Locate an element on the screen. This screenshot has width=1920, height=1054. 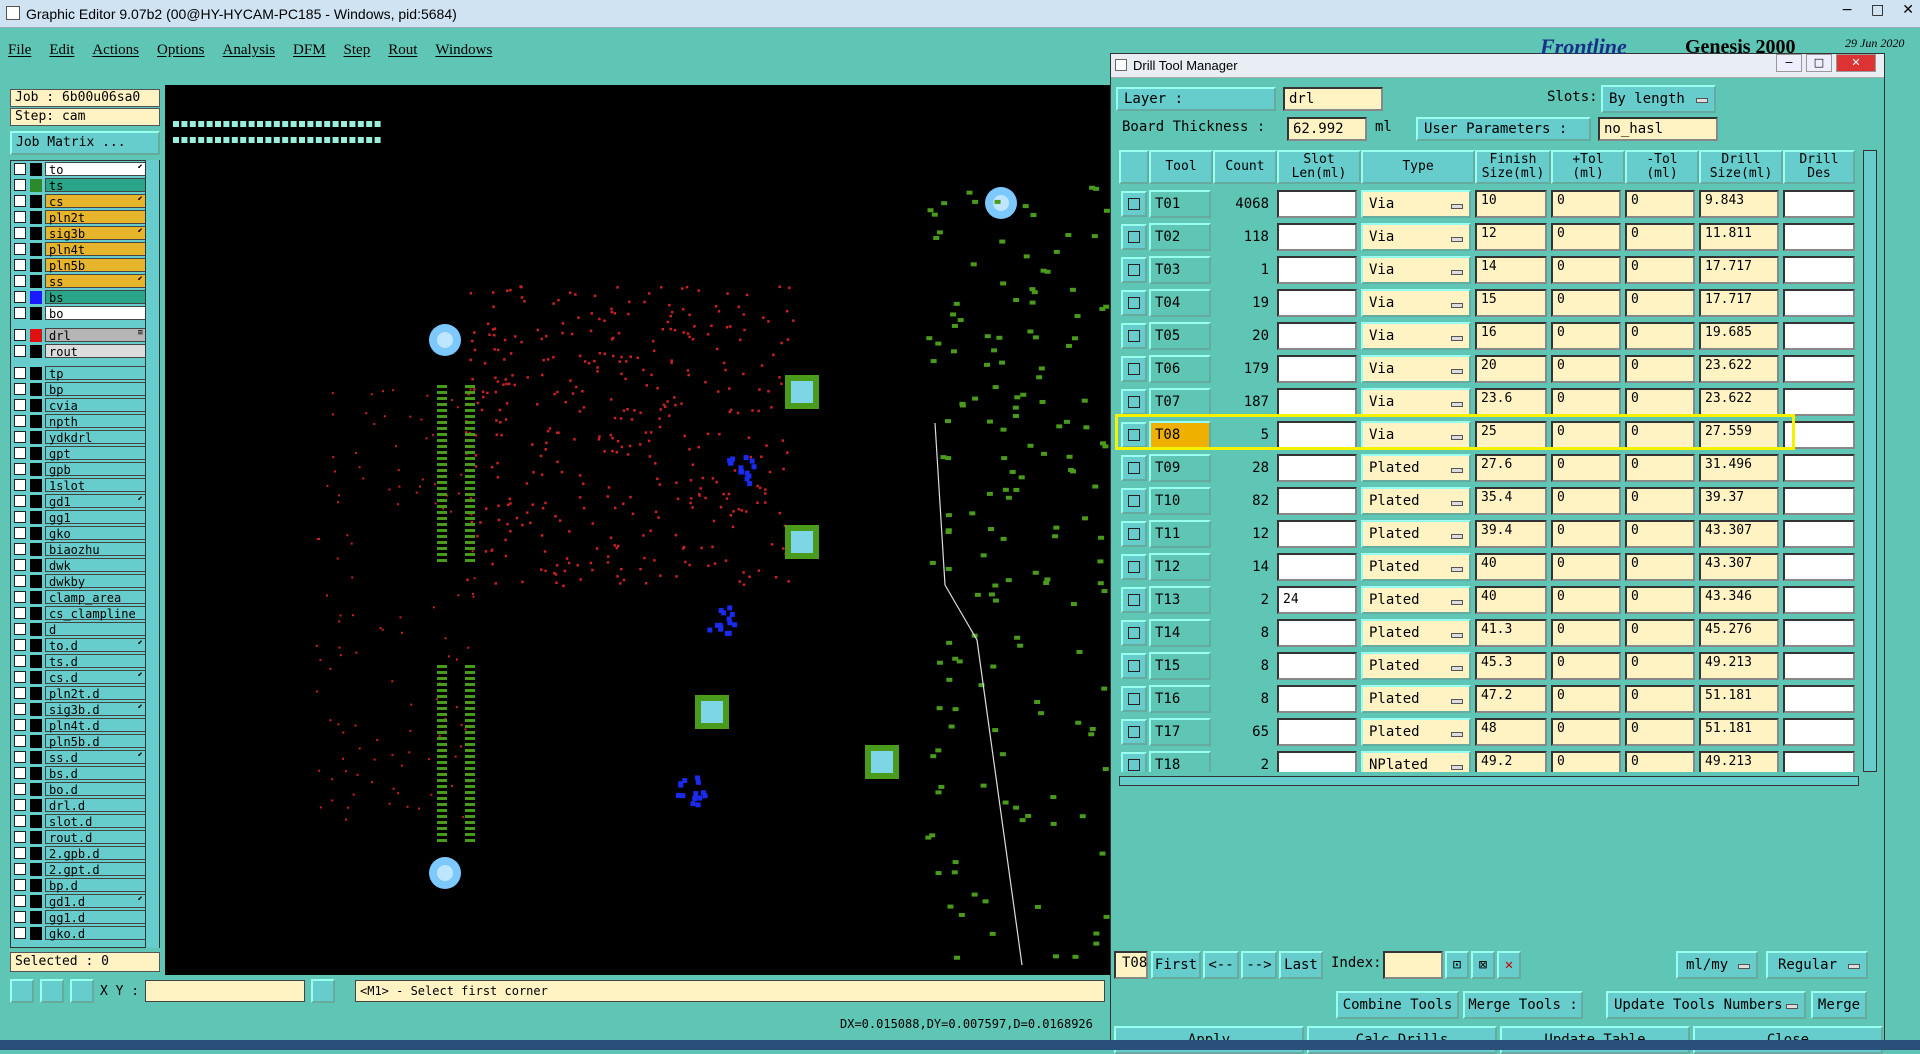
layer-name: ss is located at coordinates (96, 281).